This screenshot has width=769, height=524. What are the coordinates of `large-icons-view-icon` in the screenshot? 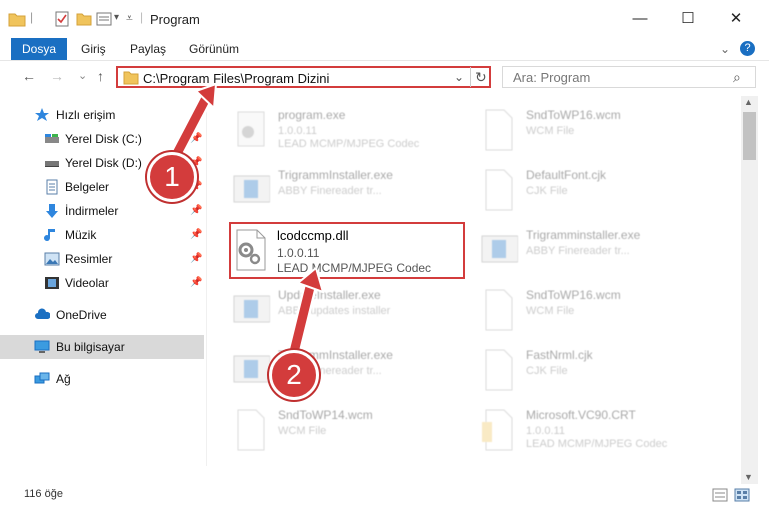 It's located at (742, 495).